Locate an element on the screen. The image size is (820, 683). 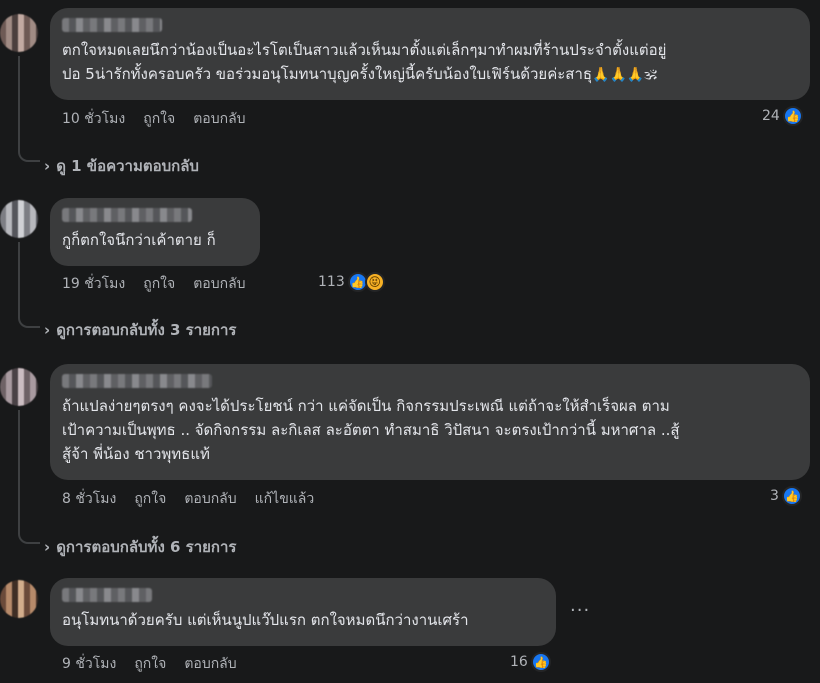
timestamp: 8 ชั่วโมง is located at coordinates (89, 499).